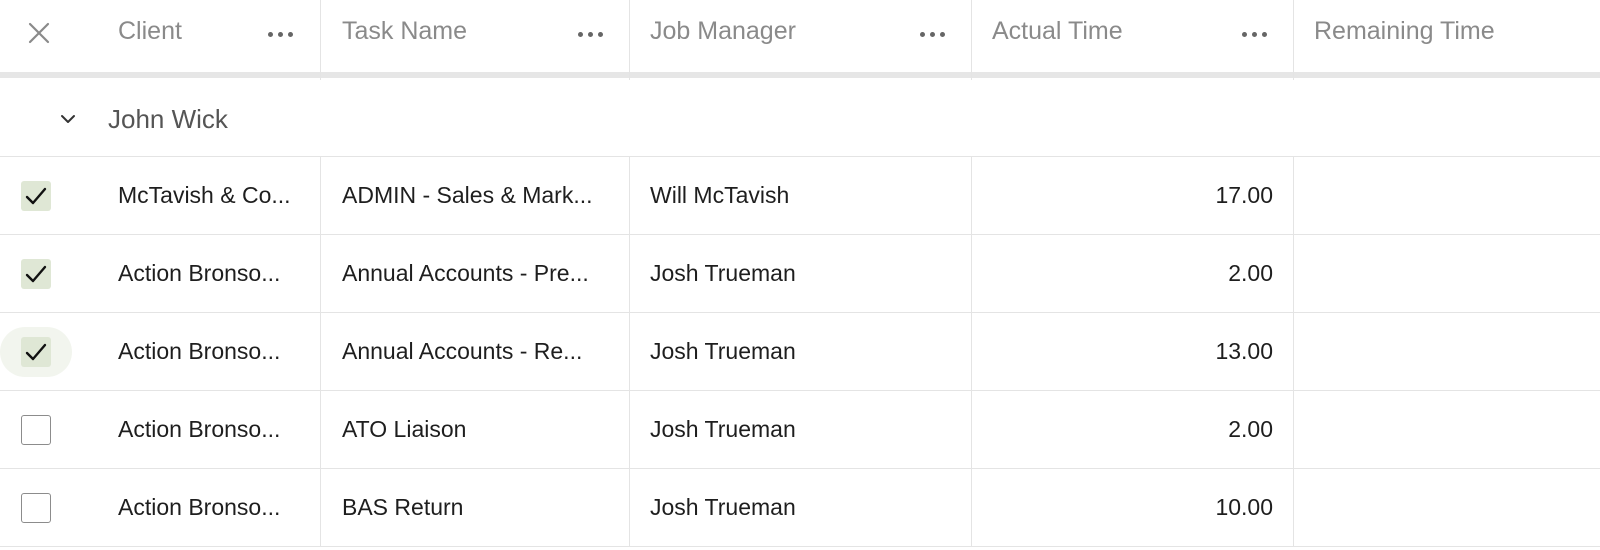 This screenshot has height=550, width=1600. What do you see at coordinates (475, 507) in the screenshot?
I see `task-cell: BAS Return` at bounding box center [475, 507].